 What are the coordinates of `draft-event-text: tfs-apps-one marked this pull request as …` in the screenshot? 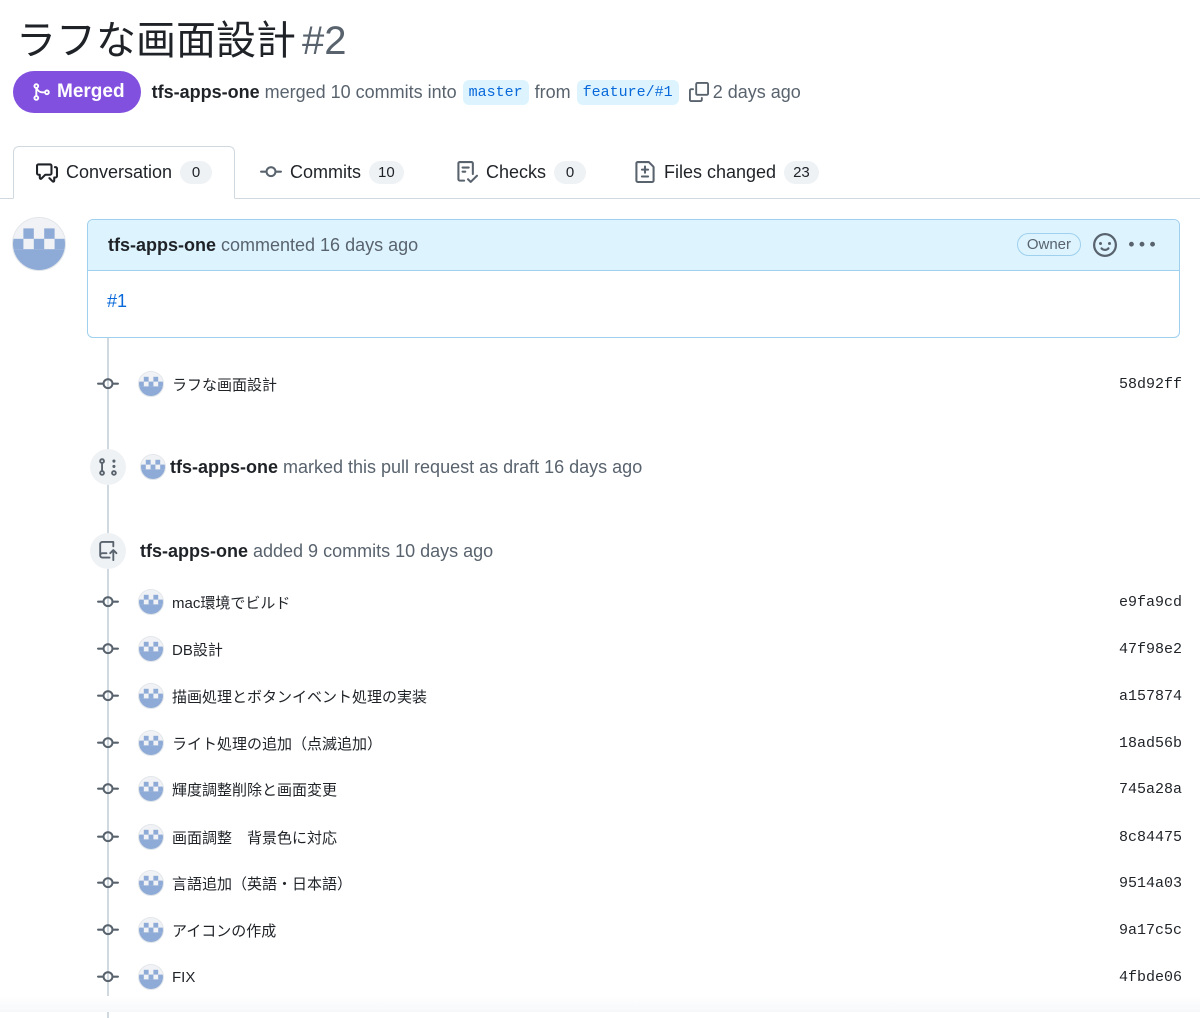 It's located at (406, 467).